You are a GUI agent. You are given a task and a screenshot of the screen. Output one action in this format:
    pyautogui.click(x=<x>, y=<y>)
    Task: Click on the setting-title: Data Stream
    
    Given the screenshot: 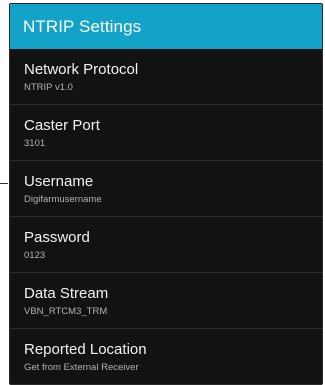 What is the action you would take?
    pyautogui.click(x=66, y=293)
    